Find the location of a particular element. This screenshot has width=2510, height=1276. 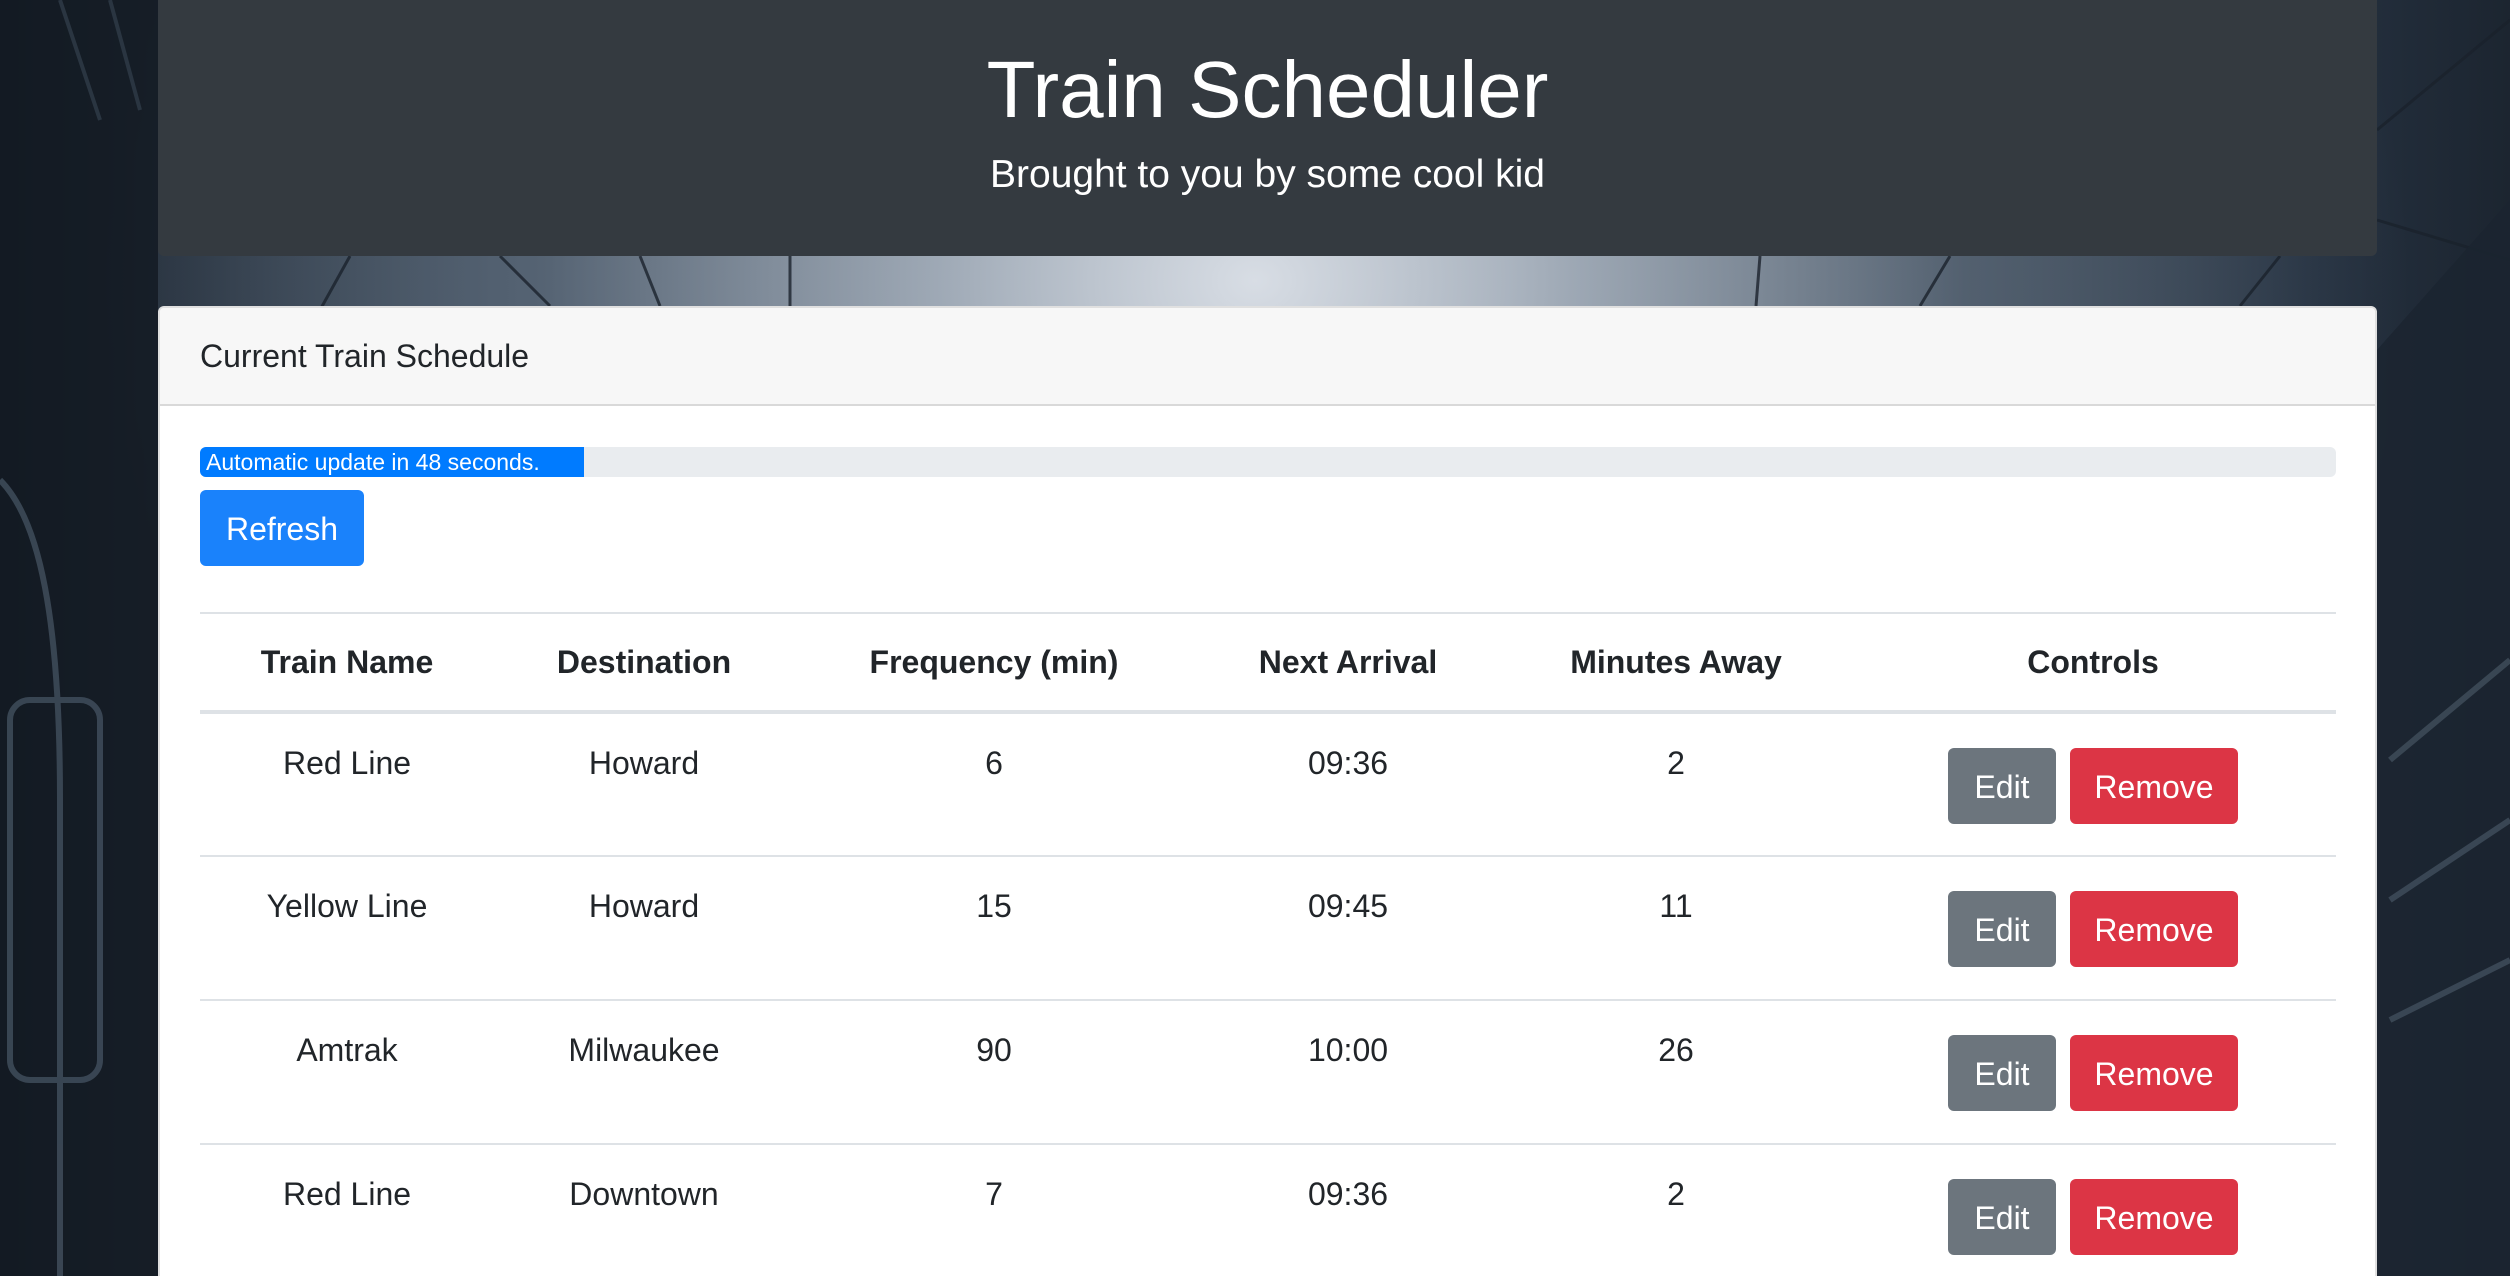

column-header-destination: Destination is located at coordinates (644, 663).